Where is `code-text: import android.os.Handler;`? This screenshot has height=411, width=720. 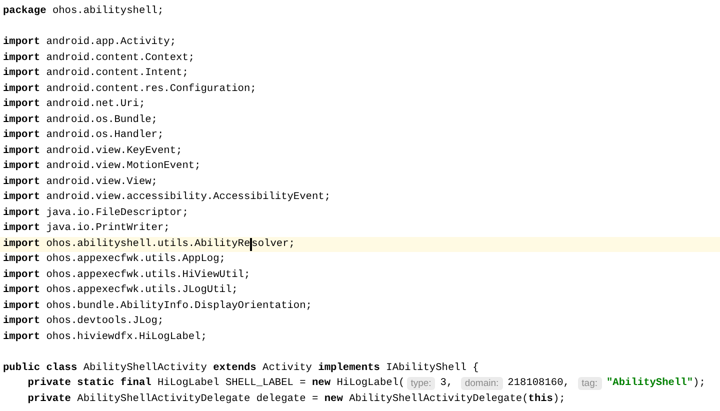
code-text: import android.os.Handler; is located at coordinates (83, 135).